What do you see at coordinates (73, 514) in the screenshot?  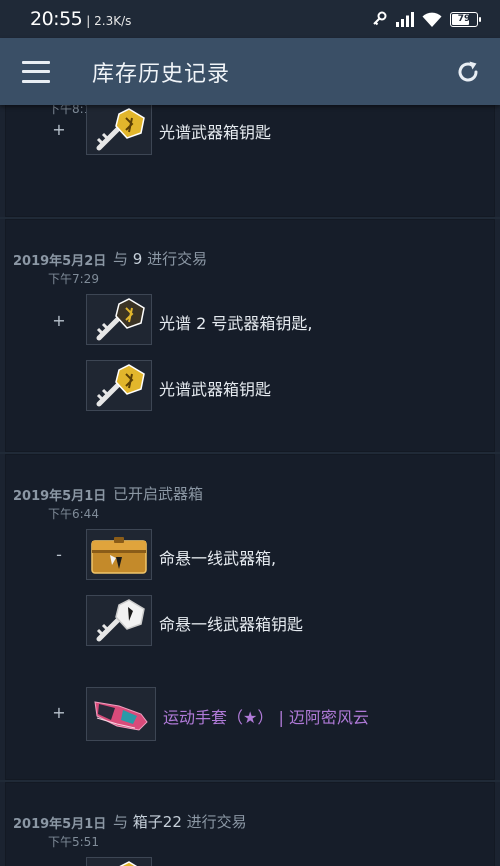 I see `entry-time: 下午6:44` at bounding box center [73, 514].